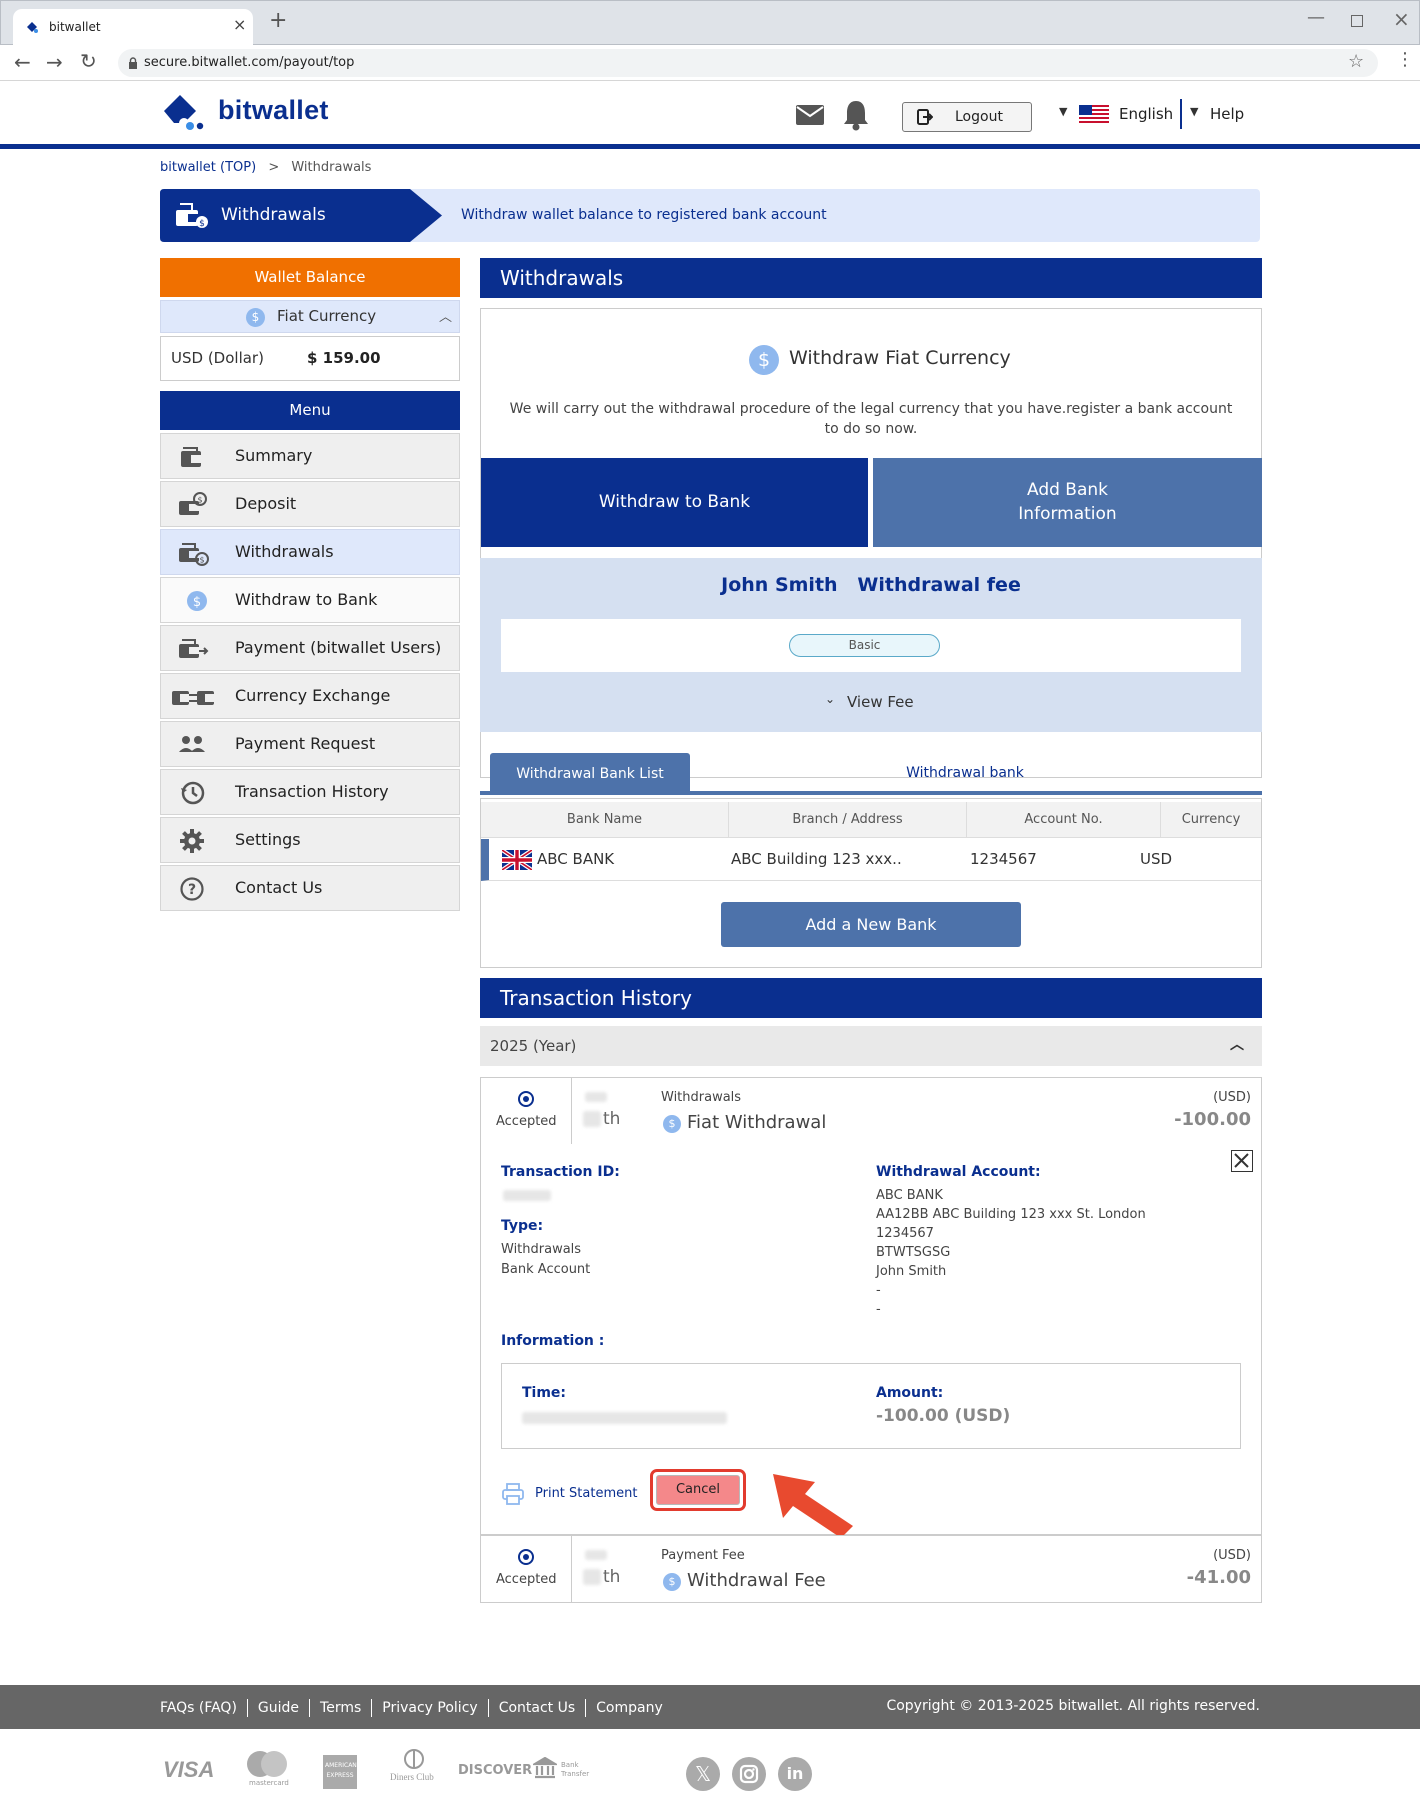 The width and height of the screenshot is (1420, 1803). Describe the element at coordinates (88, 61) in the screenshot. I see `reload-icon: ↻` at that location.